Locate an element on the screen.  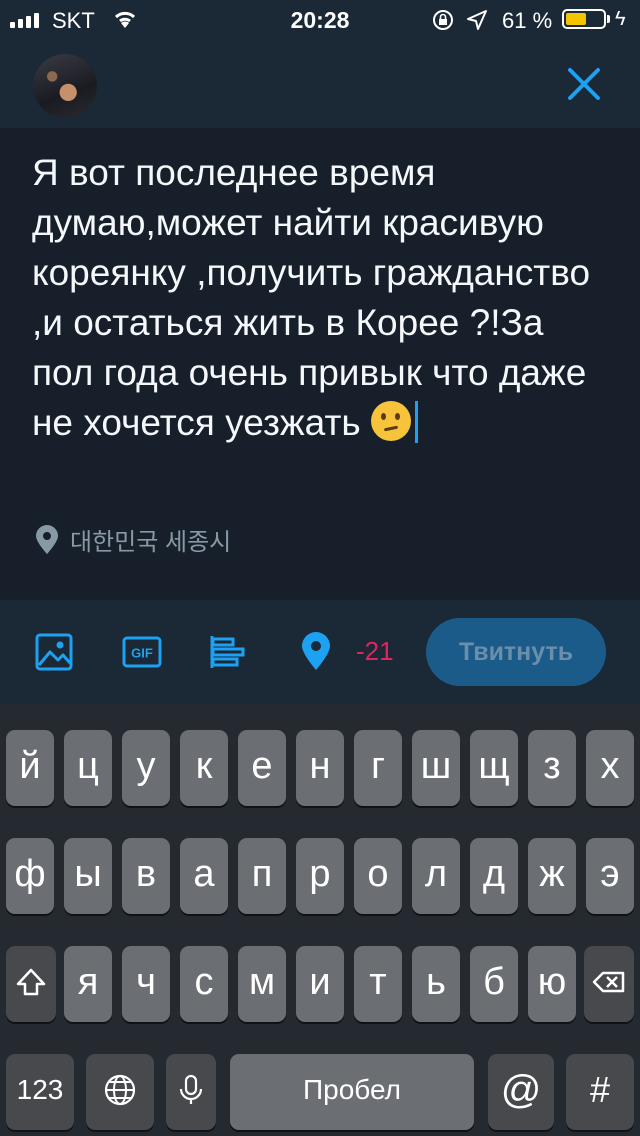
avatar is located at coordinates (65, 86).